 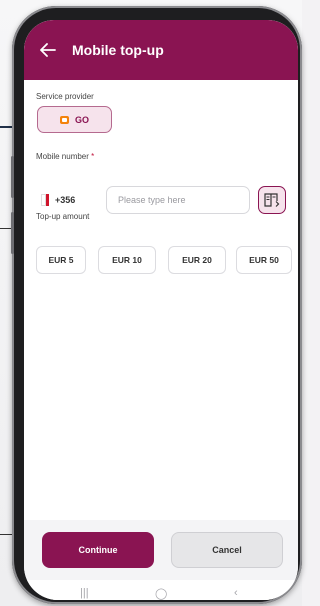 I want to click on mobile-number-label-text: Mobile number, so click(x=62, y=156).